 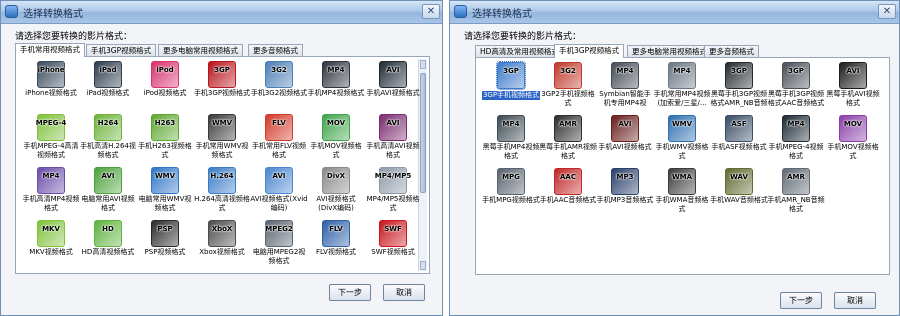 What do you see at coordinates (393, 193) in the screenshot?
I see `format-item: MP4/MP5 MP4/MP5视频格式` at bounding box center [393, 193].